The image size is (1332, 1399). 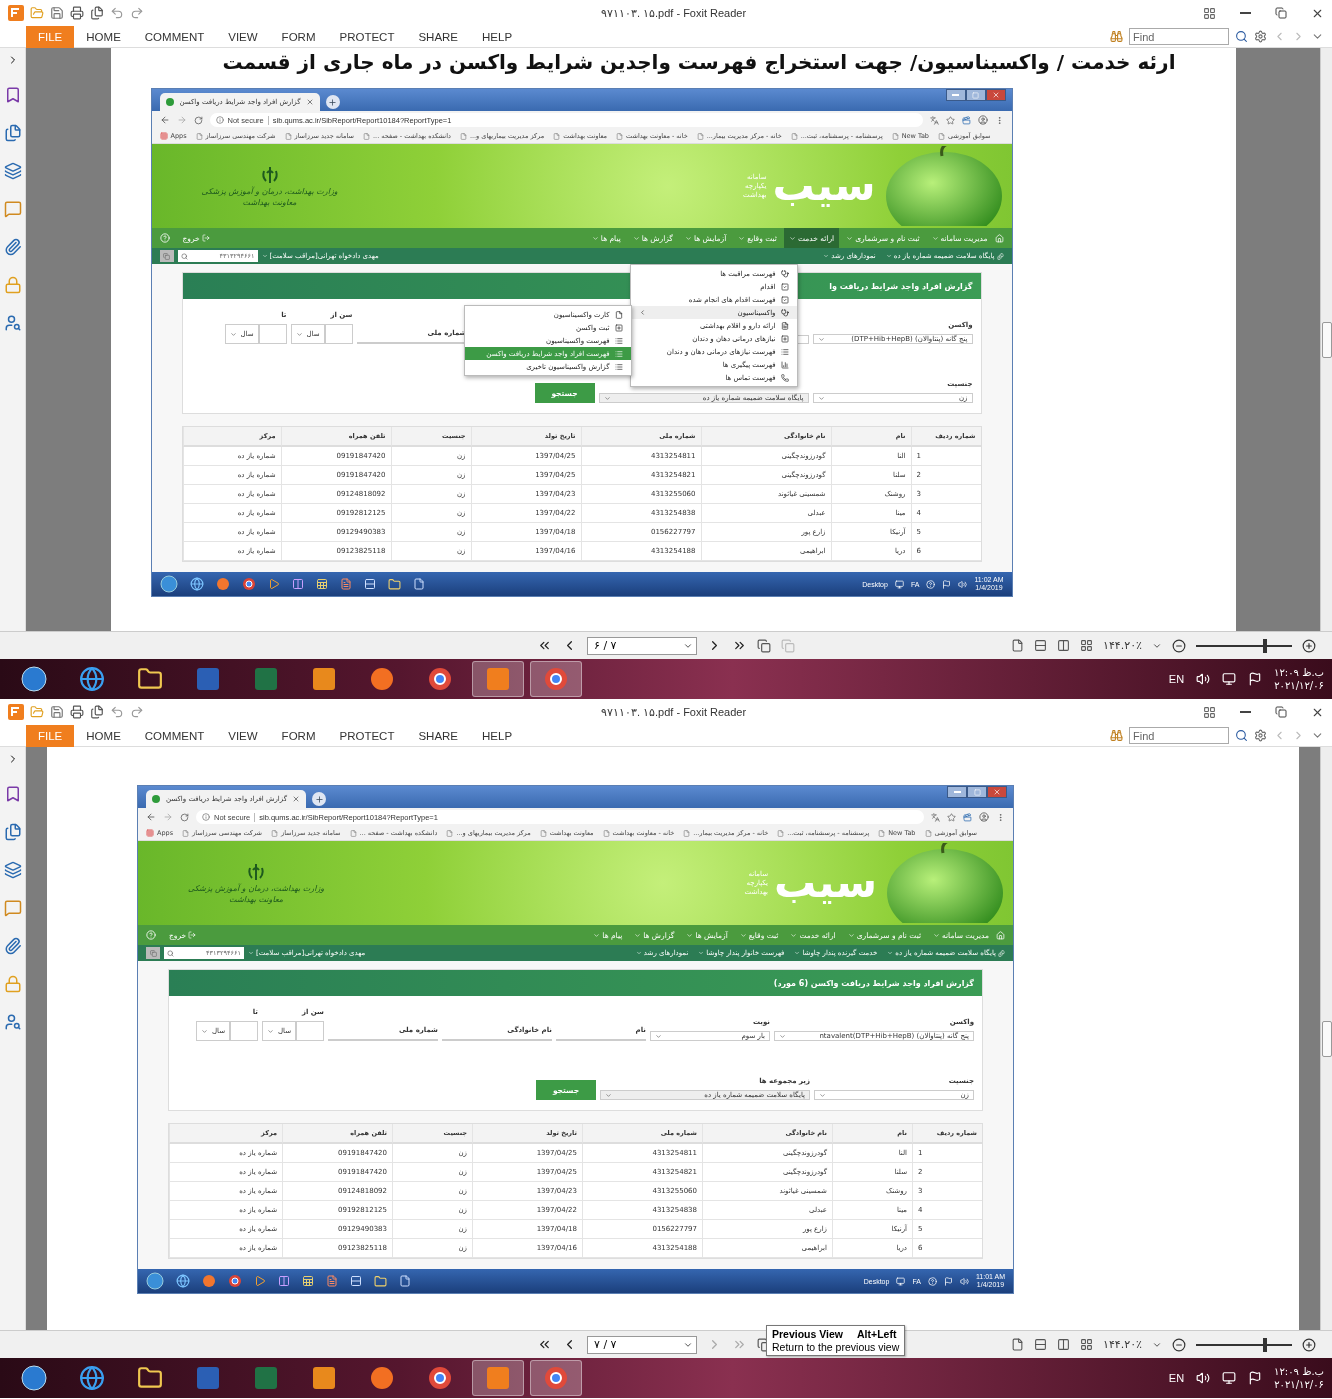 I want to click on tooltip-text: Return to the previous view, so click(x=836, y=1347).